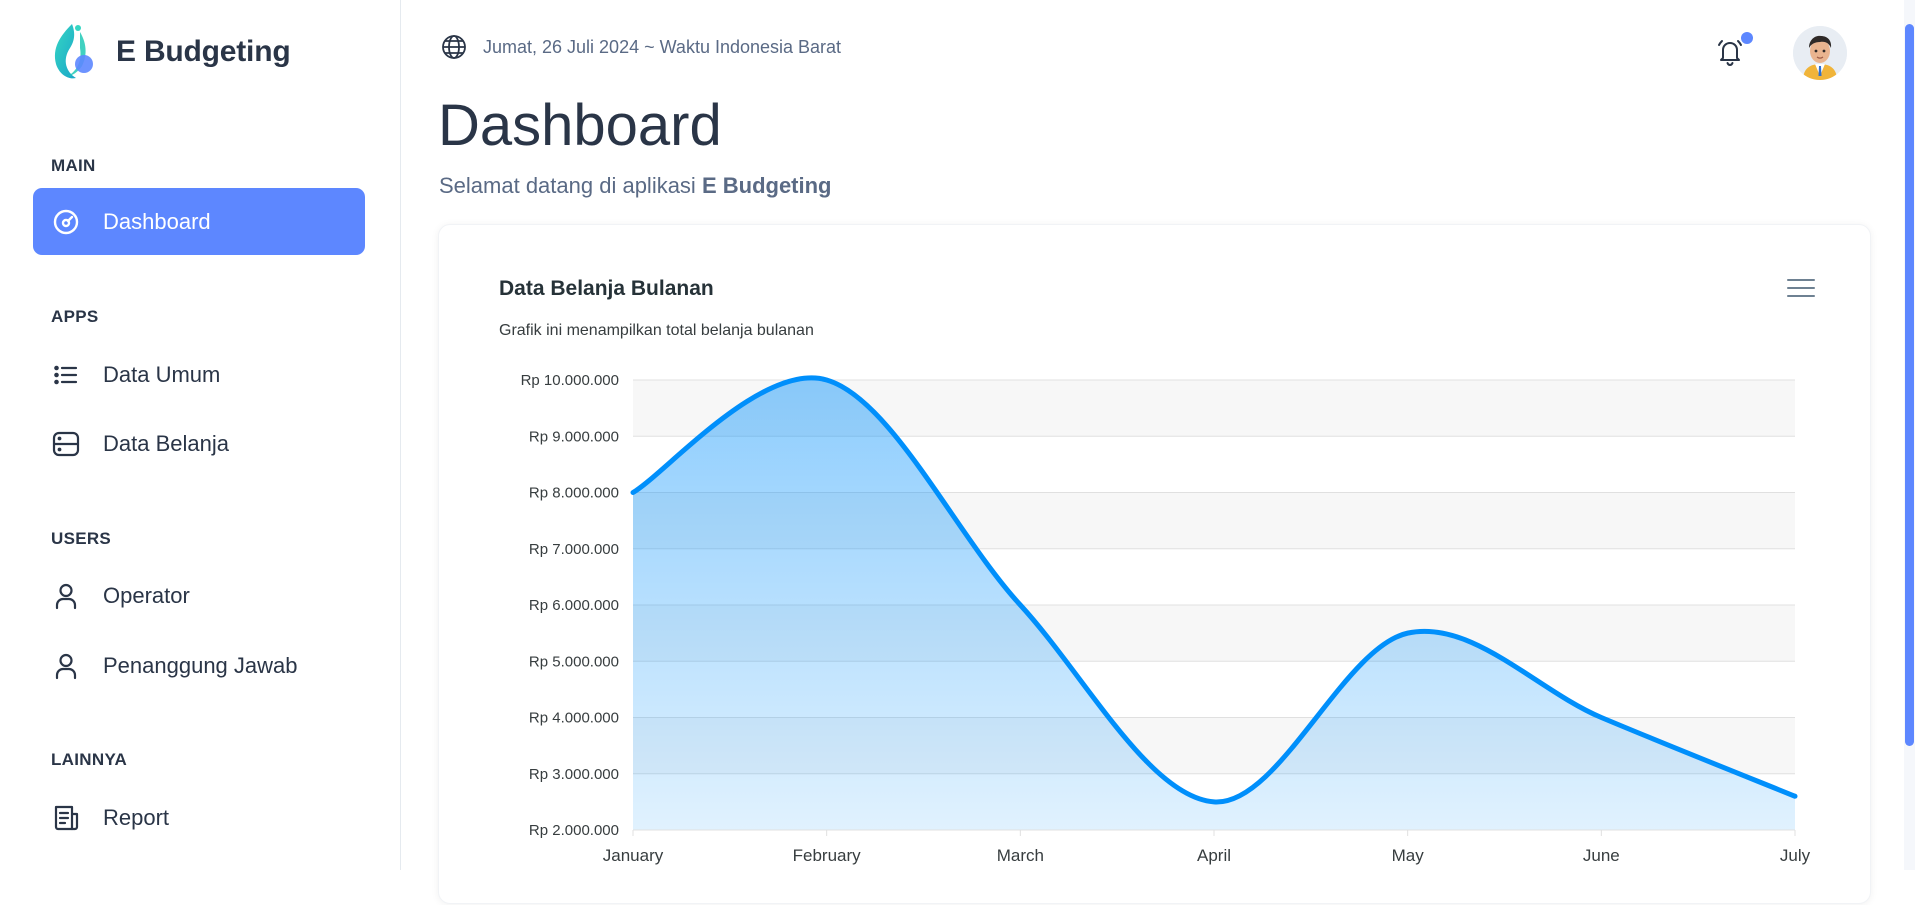  What do you see at coordinates (574, 493) in the screenshot?
I see `y-tick-label: Rp 8.000.000` at bounding box center [574, 493].